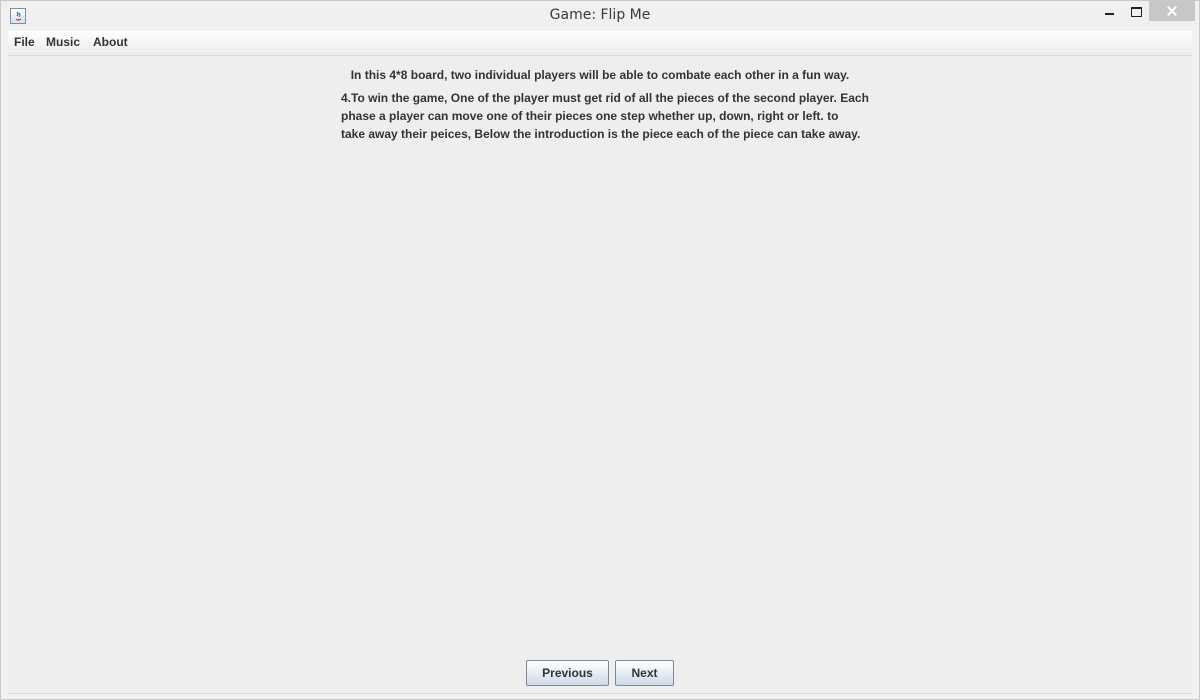  What do you see at coordinates (1172, 11) in the screenshot?
I see `close-icon` at bounding box center [1172, 11].